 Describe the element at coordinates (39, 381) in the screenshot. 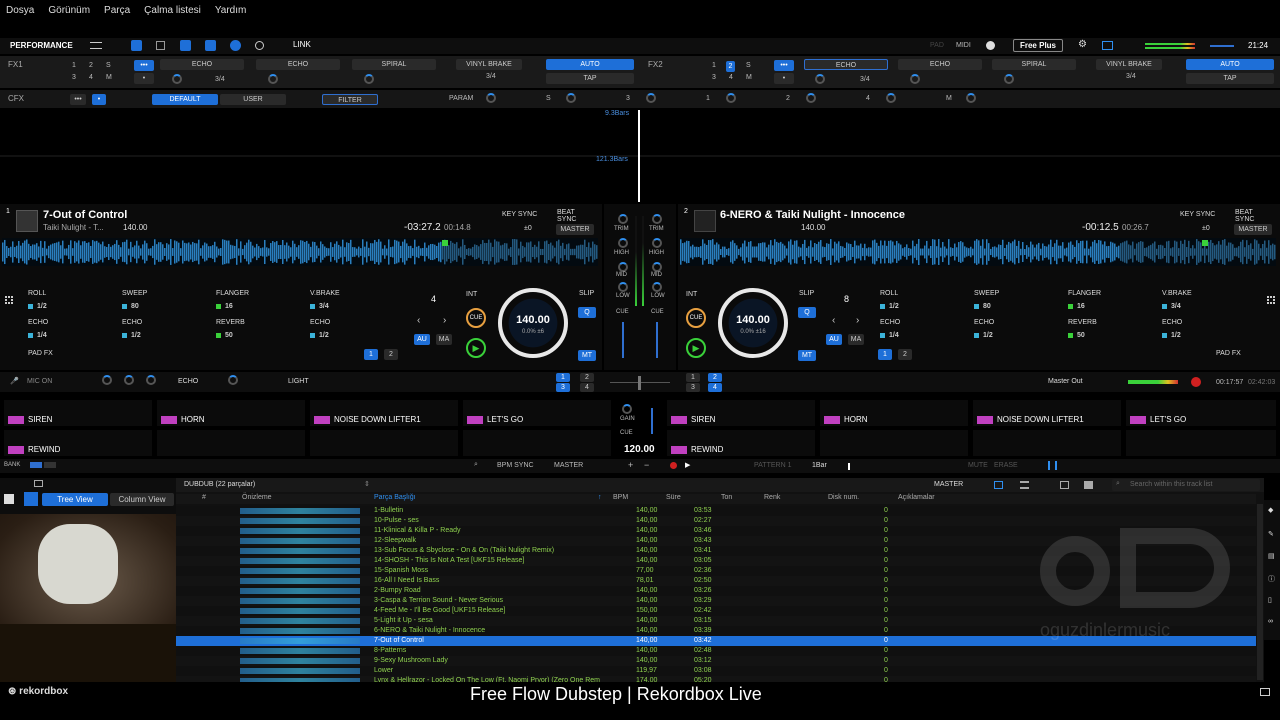

I see `mic-on-label: MIC ON` at that location.